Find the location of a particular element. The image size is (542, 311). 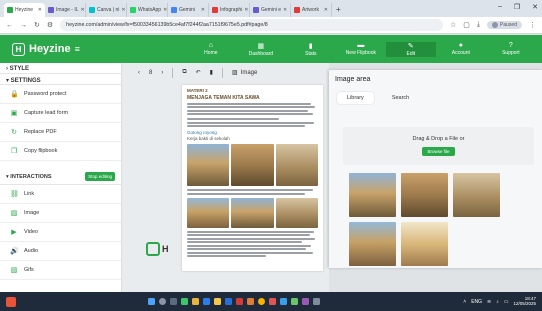

nav-home: ⌂ Home is located at coordinates (211, 49).